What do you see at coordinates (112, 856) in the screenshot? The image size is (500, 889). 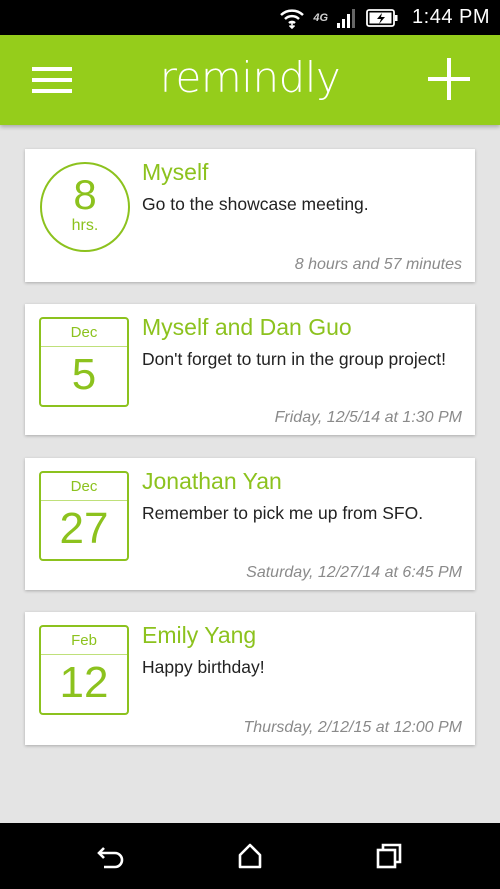 I see `back-icon` at bounding box center [112, 856].